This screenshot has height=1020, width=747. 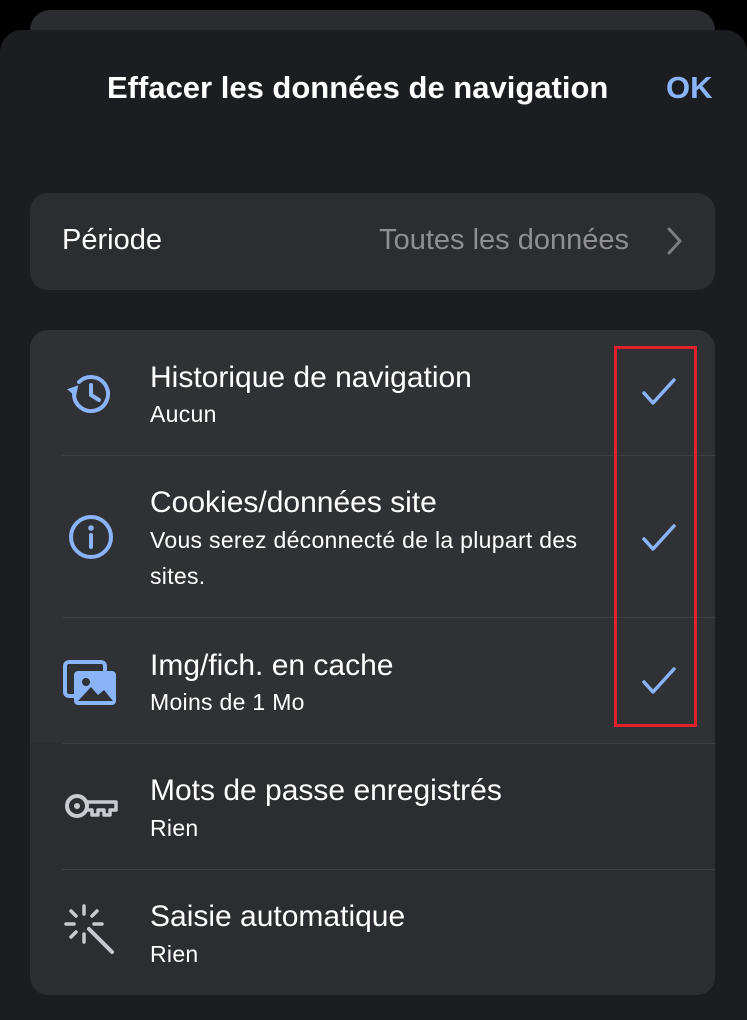 I want to click on history-icon, so click(x=88, y=394).